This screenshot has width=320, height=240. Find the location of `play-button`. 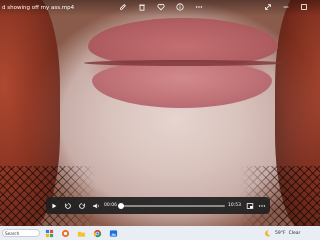

play-button is located at coordinates (54, 206).